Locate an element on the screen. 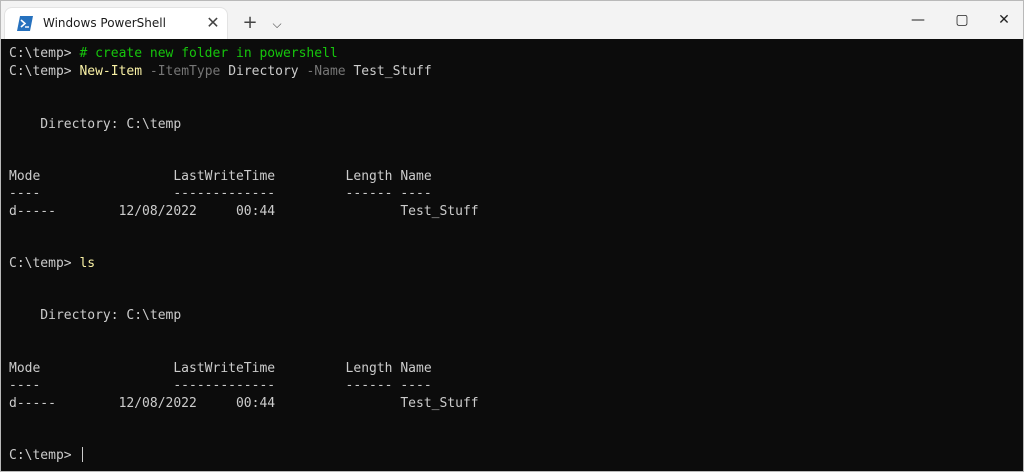 The width and height of the screenshot is (1024, 472). argument-text: Test_Stuff is located at coordinates (392, 71).